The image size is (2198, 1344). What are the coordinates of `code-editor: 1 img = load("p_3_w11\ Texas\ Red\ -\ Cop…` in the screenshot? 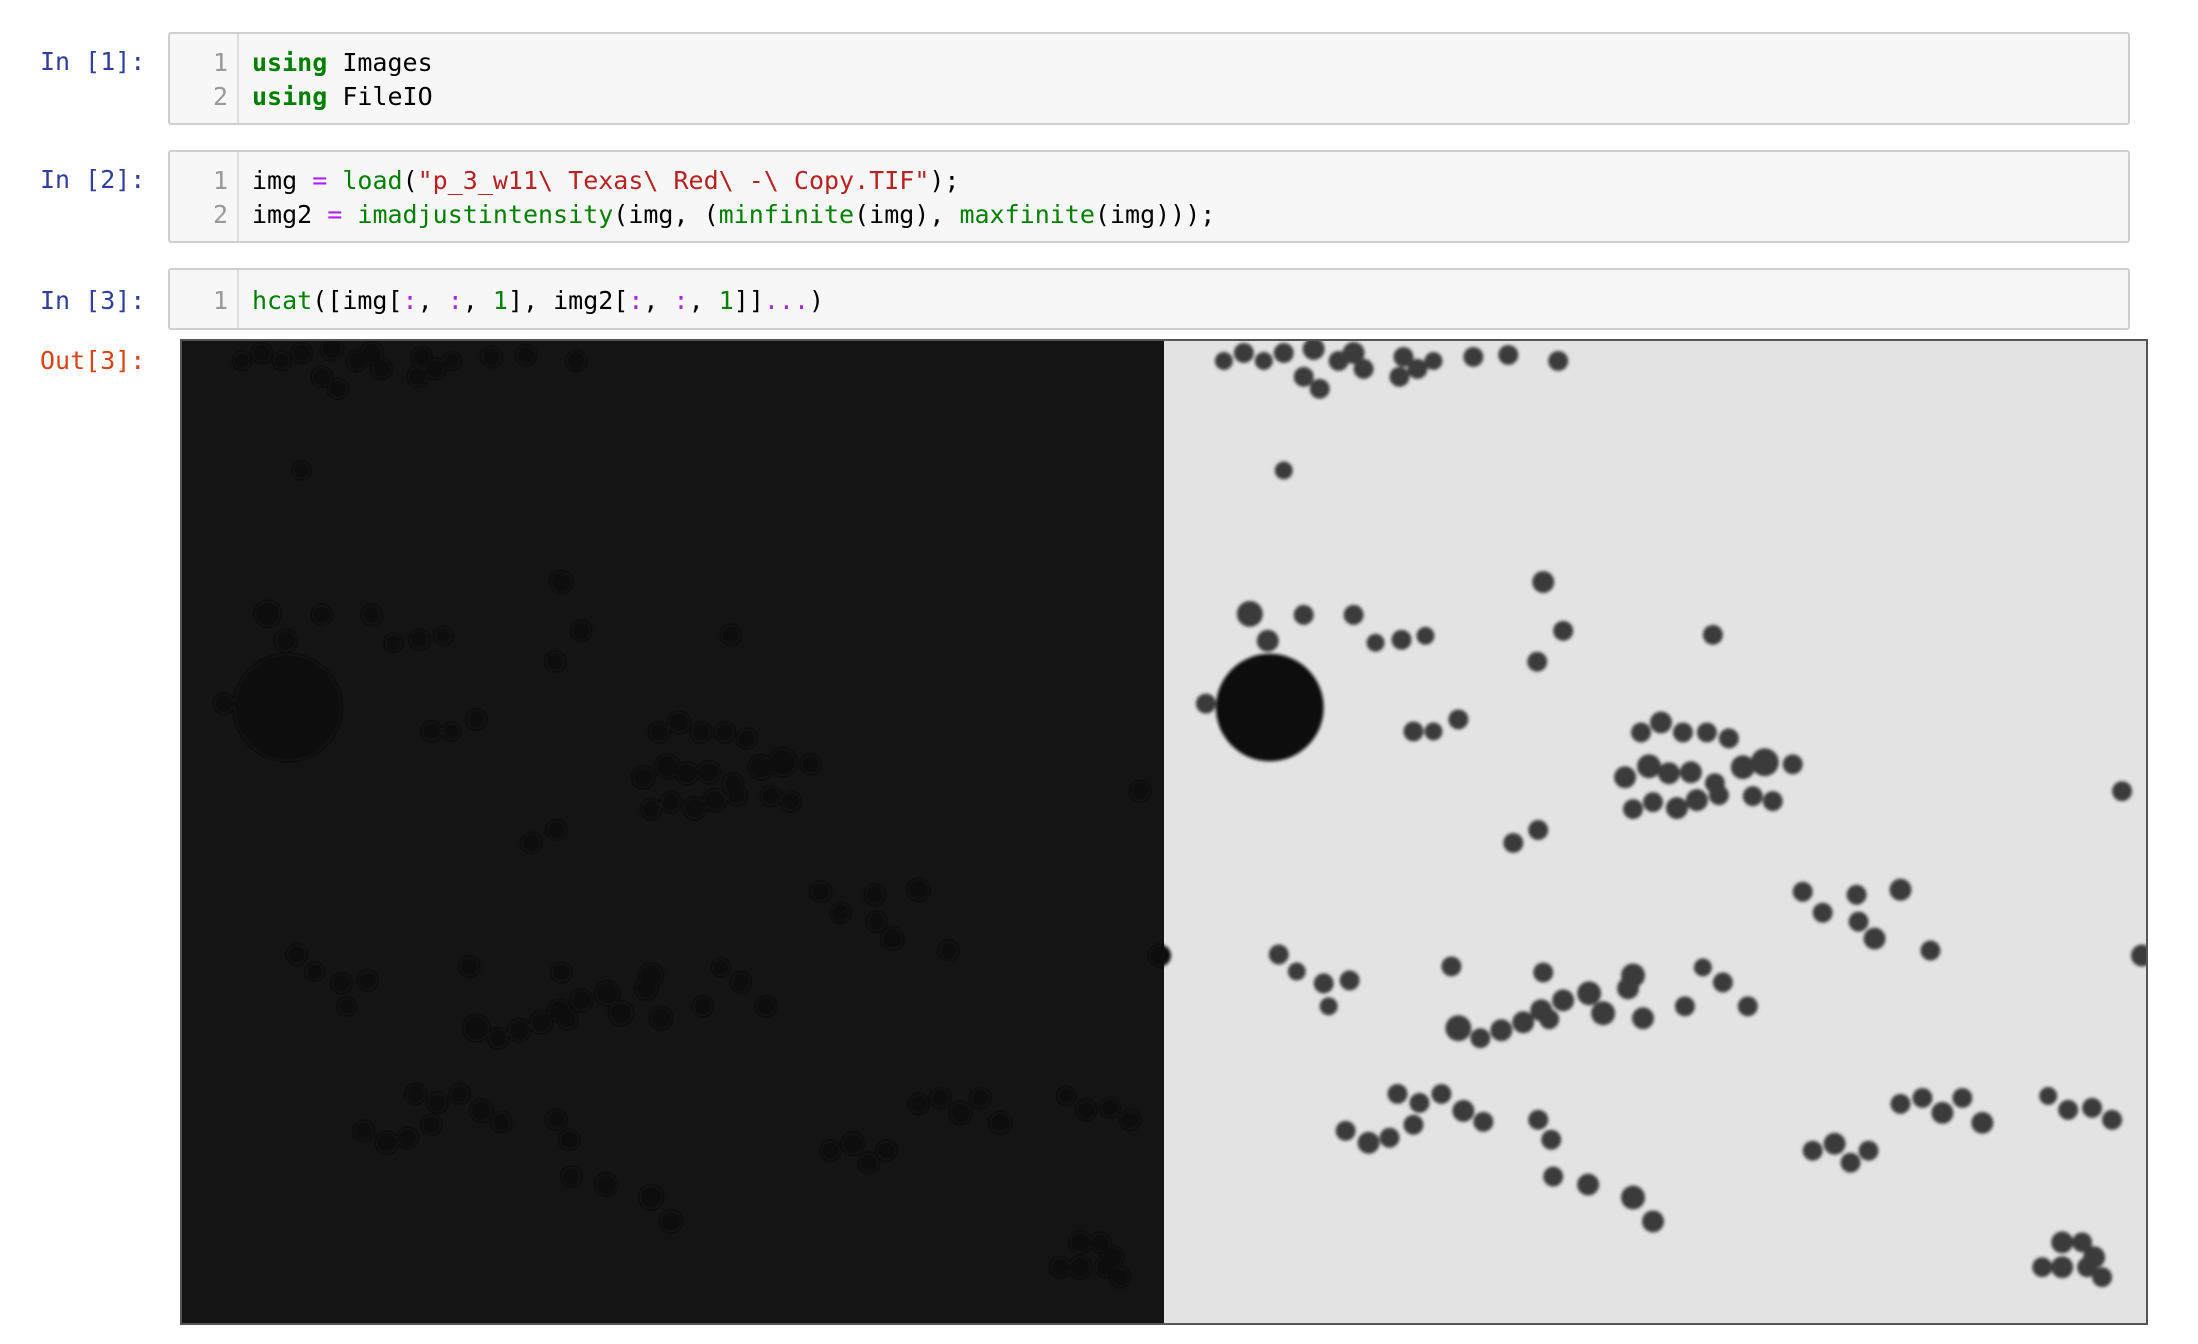 It's located at (1149, 196).